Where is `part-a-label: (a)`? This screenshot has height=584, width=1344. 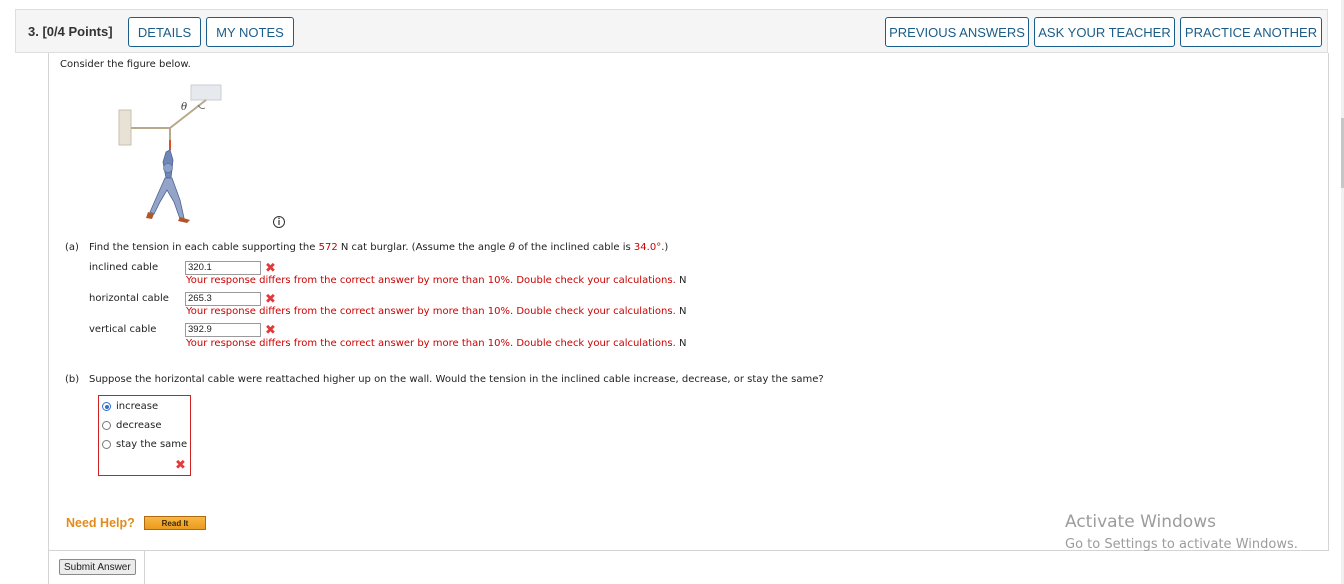
part-a-label: (a) is located at coordinates (72, 247).